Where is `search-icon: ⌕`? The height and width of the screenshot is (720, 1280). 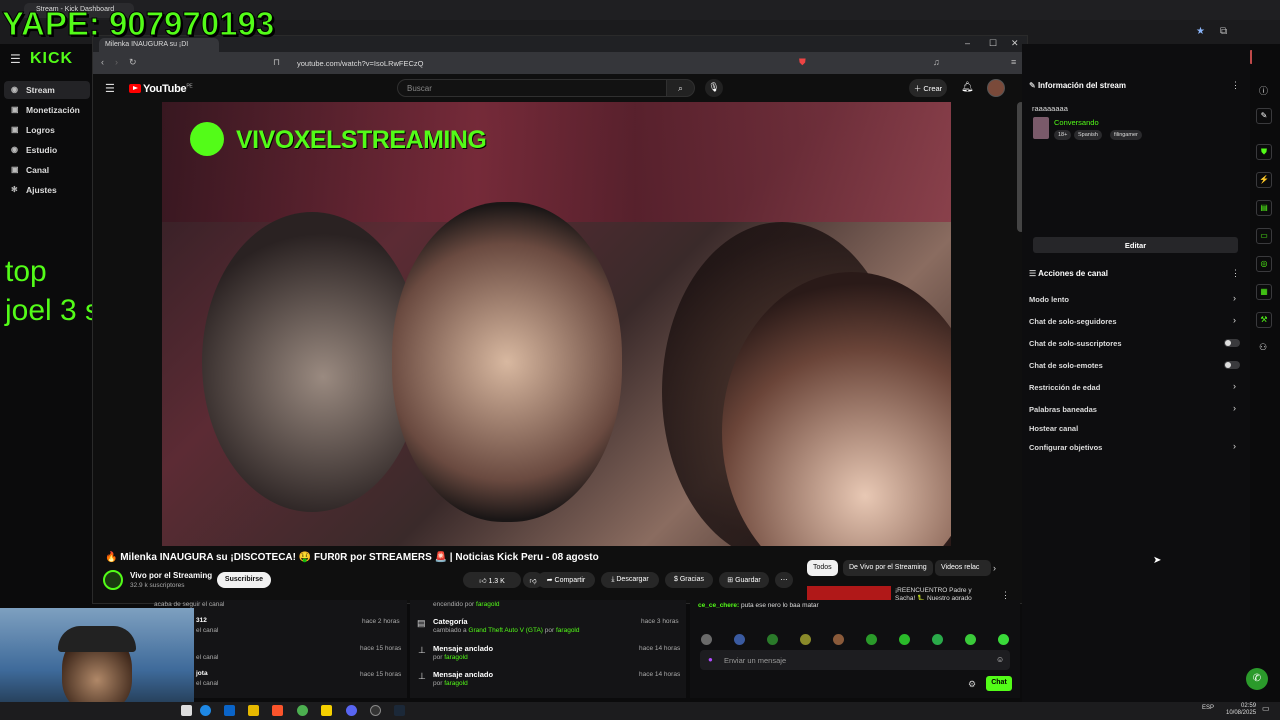
search-icon: ⌕ is located at coordinates (681, 88).